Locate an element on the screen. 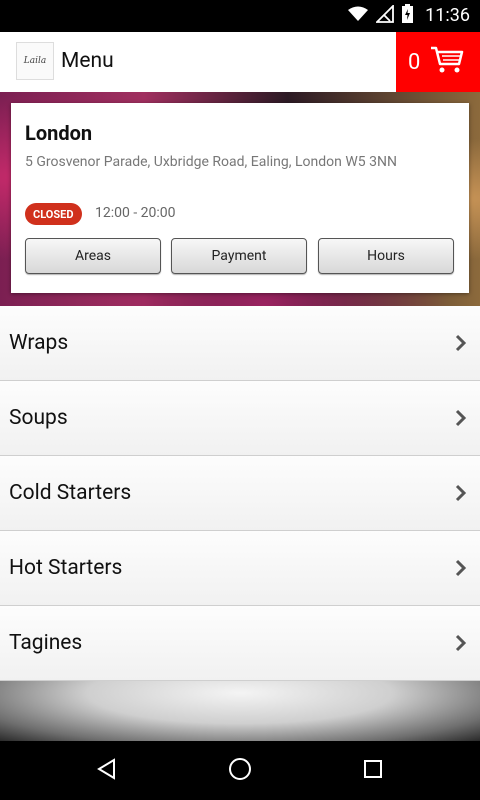 The width and height of the screenshot is (480, 800). cart-button: 0 is located at coordinates (438, 62).